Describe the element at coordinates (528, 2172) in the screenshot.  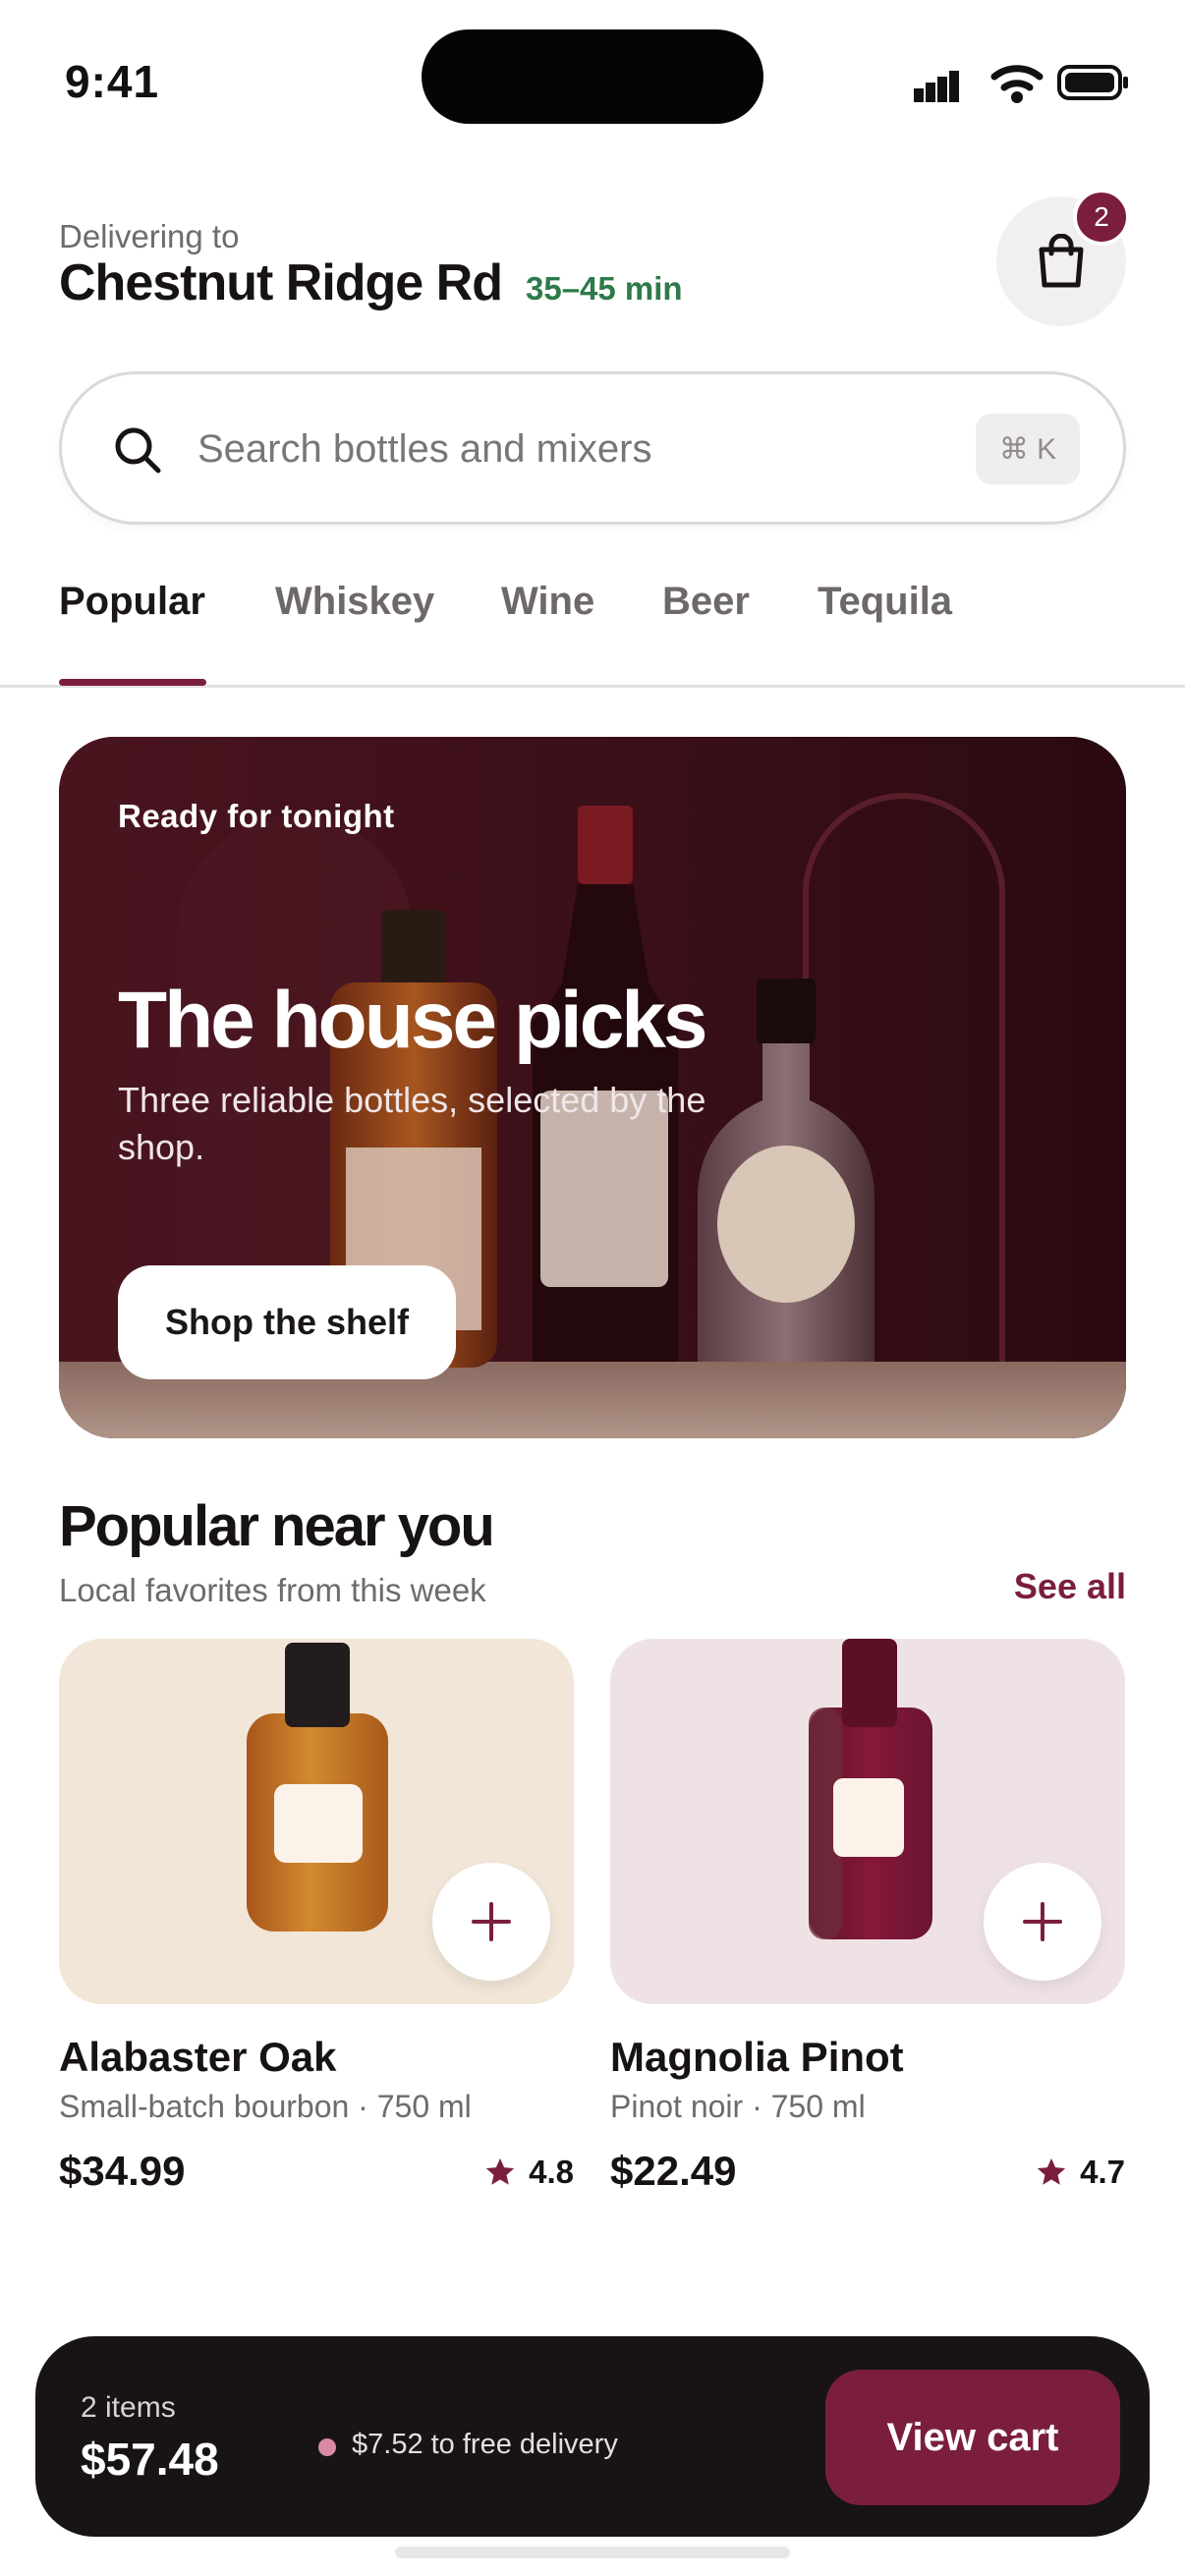
I see `product-rating: 4.8` at that location.